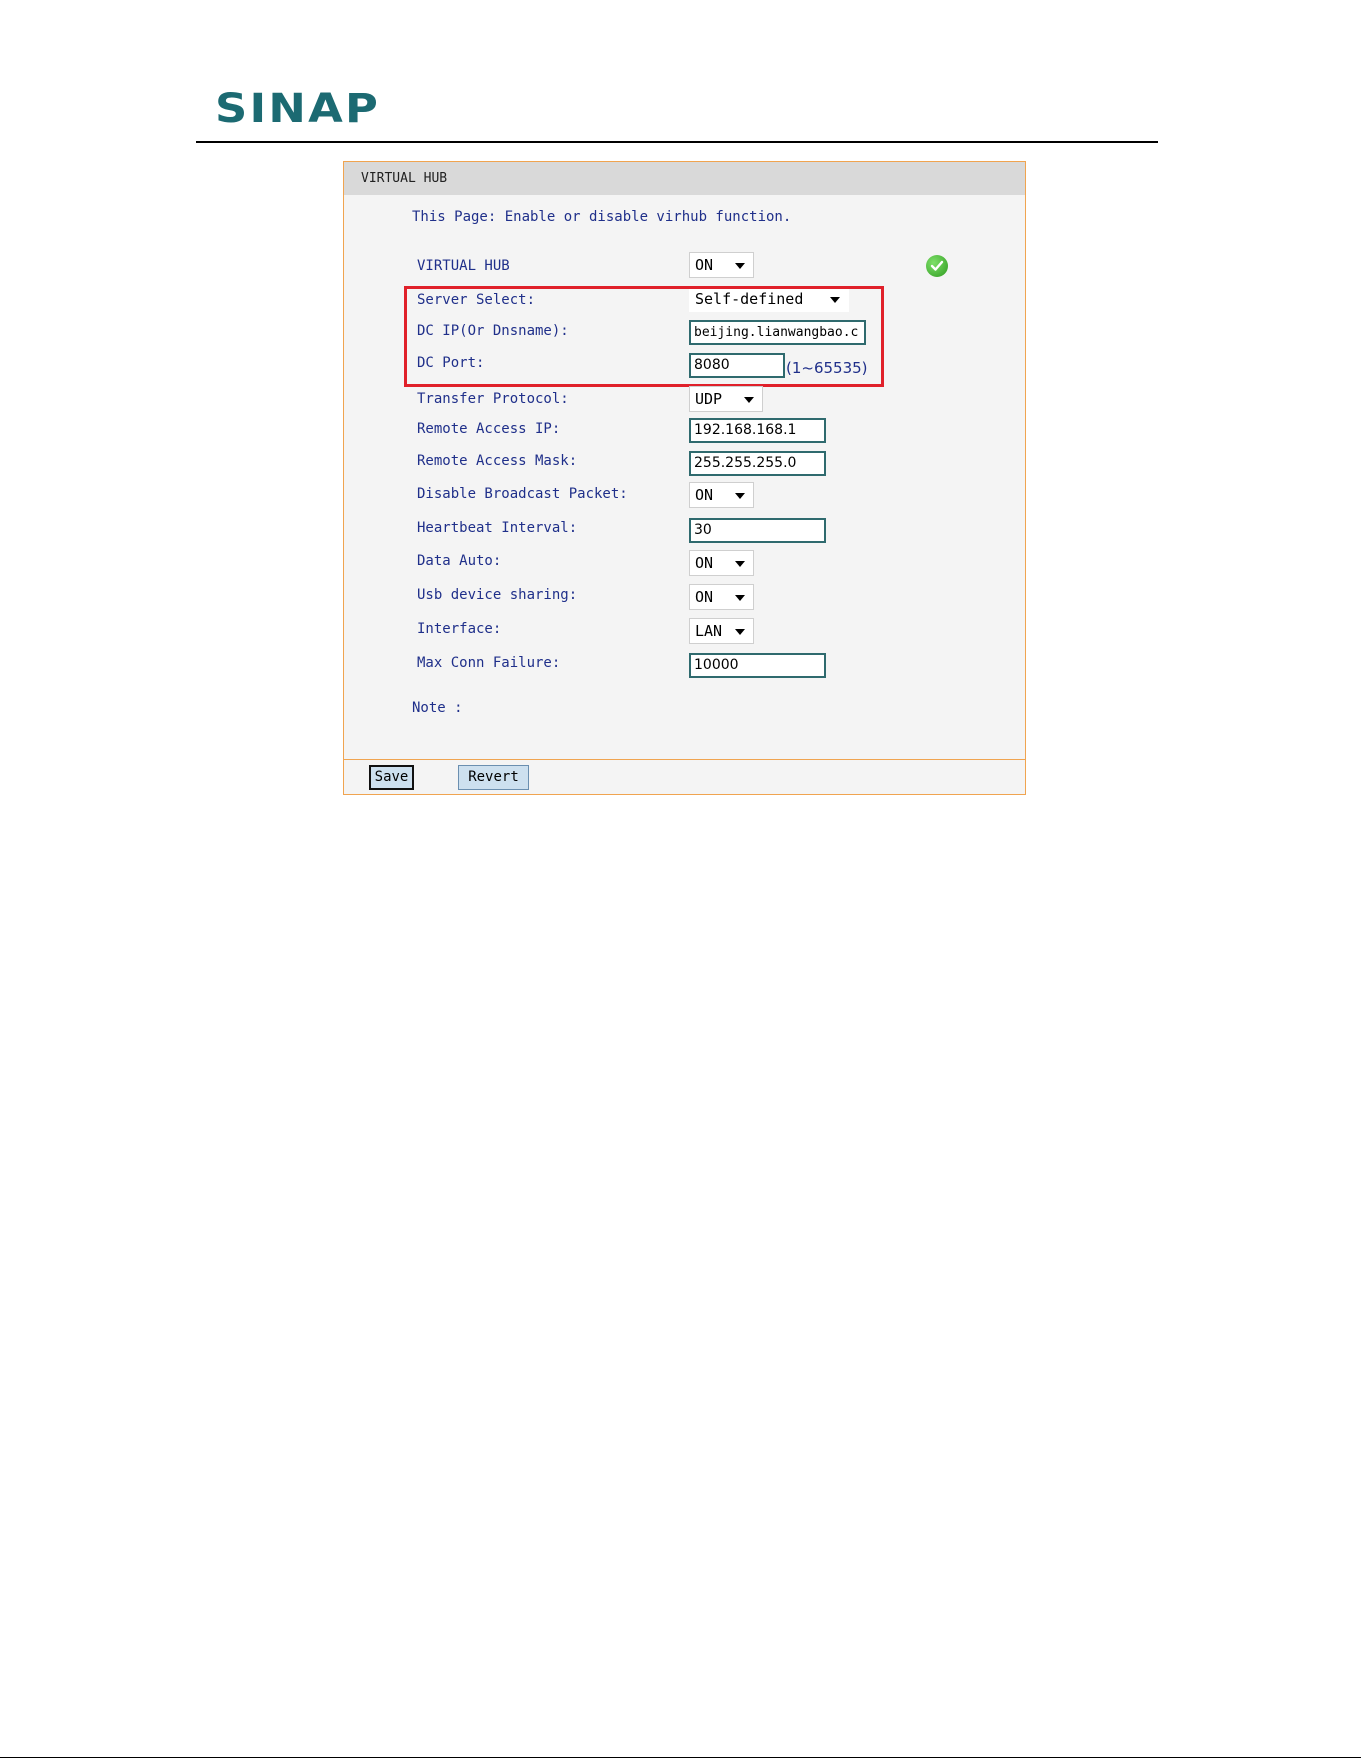 Image resolution: width=1361 pixels, height=1761 pixels. I want to click on virtual-hub-label: VIRTUAL HUB, so click(463, 266).